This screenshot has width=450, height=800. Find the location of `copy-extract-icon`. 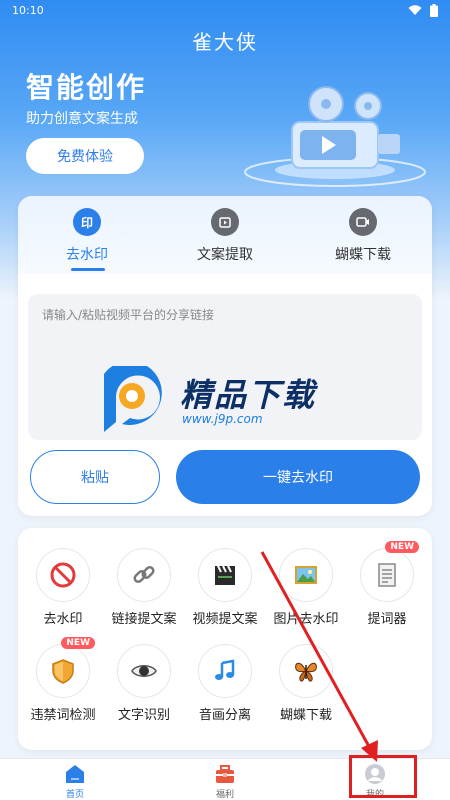

copy-extract-icon is located at coordinates (225, 222).